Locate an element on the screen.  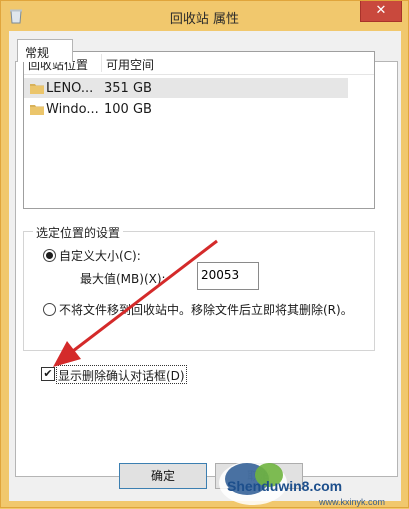
no-recycle-label: 不将文件移到回收站中。移除文件后立即将其删除(R)。 is located at coordinates (206, 309).